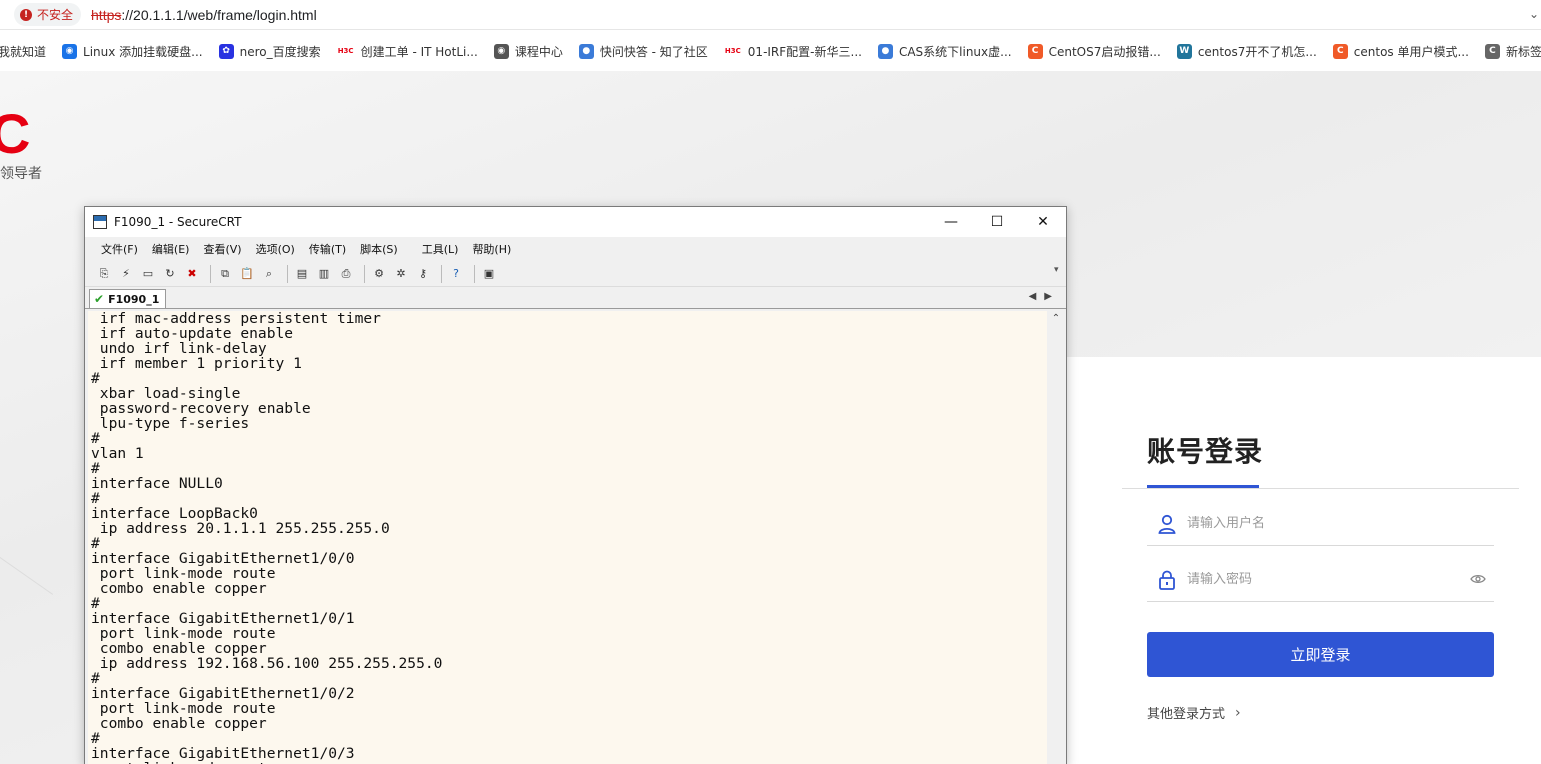  I want to click on bookmark-item: 我就知道, so click(23, 51).